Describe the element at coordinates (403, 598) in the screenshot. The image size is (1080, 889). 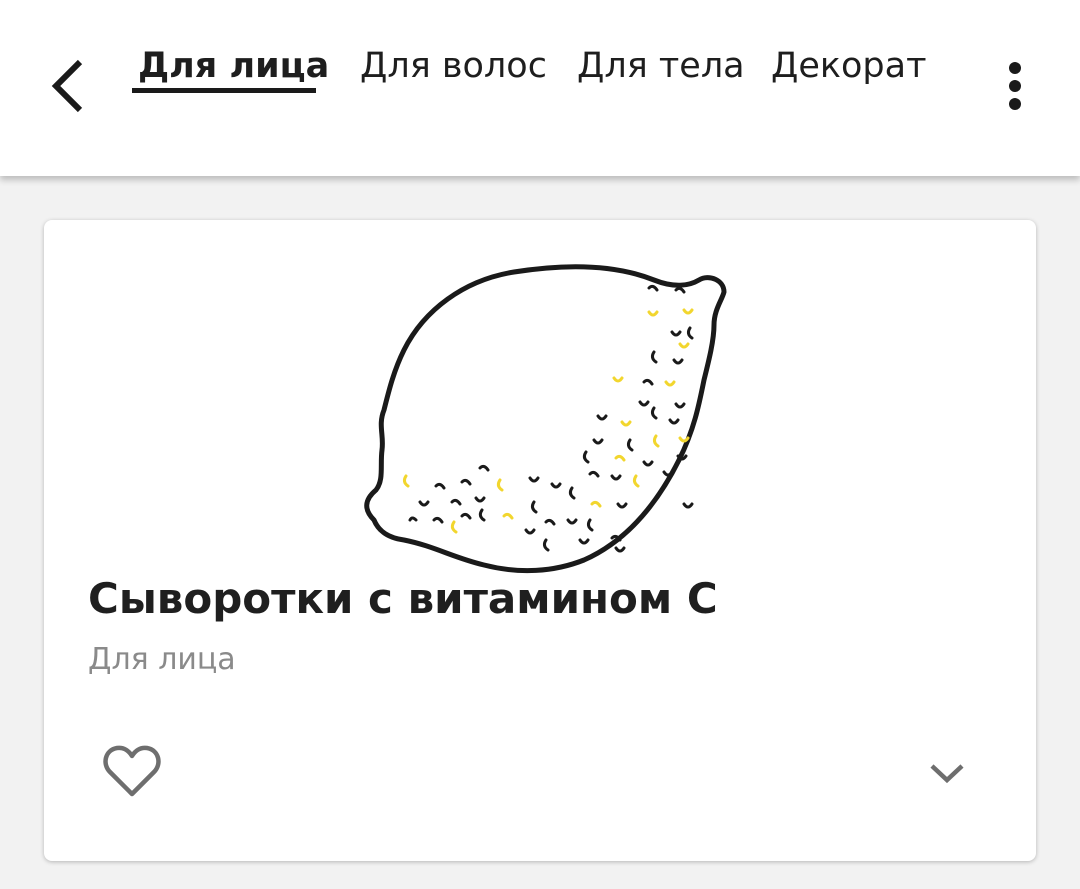
I see `card-title: Сыворотки с витамином С` at that location.